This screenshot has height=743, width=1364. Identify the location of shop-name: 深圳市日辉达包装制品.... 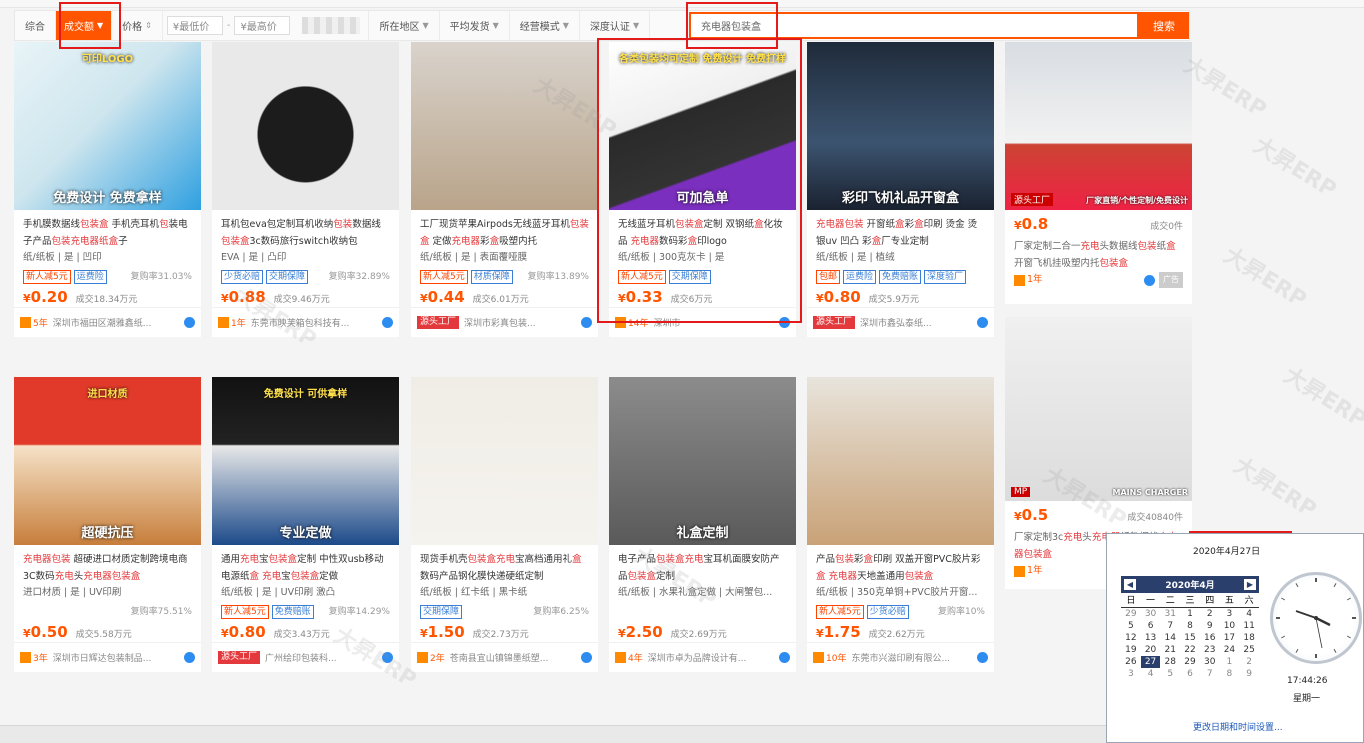
(102, 657).